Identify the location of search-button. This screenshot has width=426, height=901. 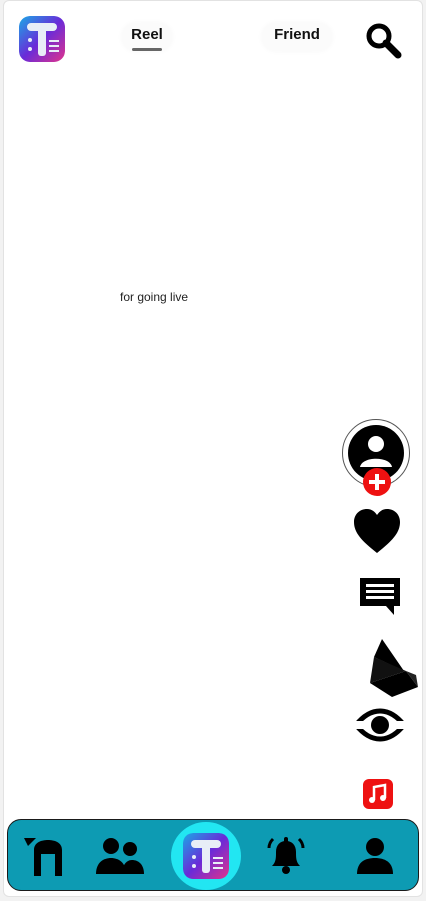
(383, 40).